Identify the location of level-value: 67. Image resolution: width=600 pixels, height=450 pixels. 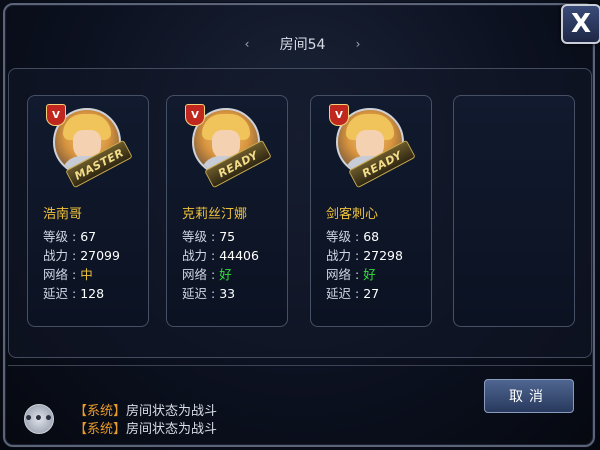
(88, 236).